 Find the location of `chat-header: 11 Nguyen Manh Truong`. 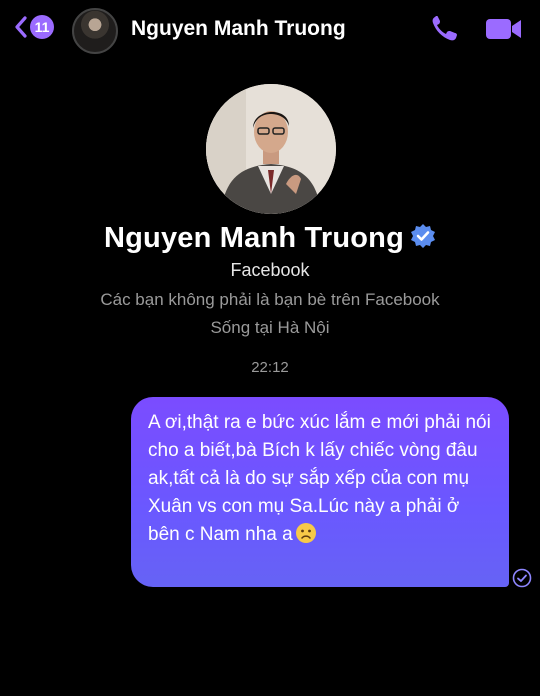

chat-header: 11 Nguyen Manh Truong is located at coordinates (270, 29).